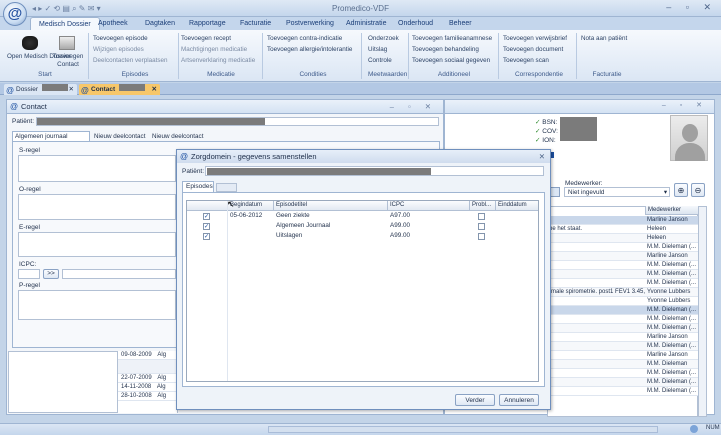 The width and height of the screenshot is (721, 435). Describe the element at coordinates (377, 49) in the screenshot. I see `meetwaarden-item-1: Uitslag` at that location.